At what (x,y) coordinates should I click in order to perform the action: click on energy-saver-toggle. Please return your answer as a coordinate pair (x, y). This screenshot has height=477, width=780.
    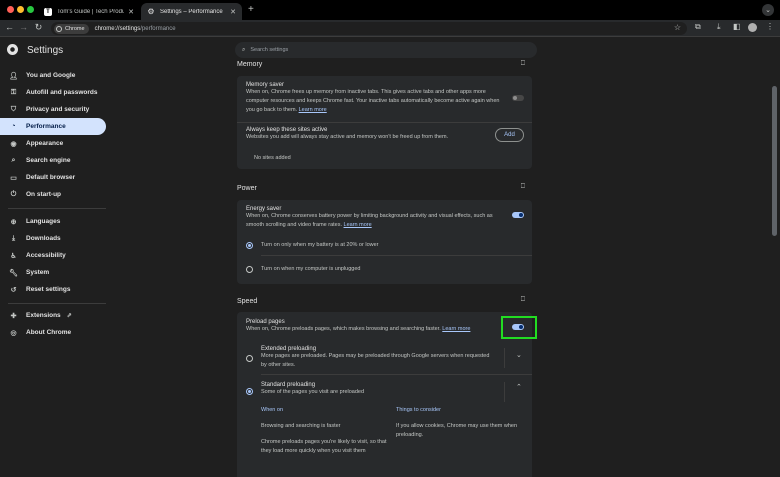
    Looking at the image, I should click on (518, 215).